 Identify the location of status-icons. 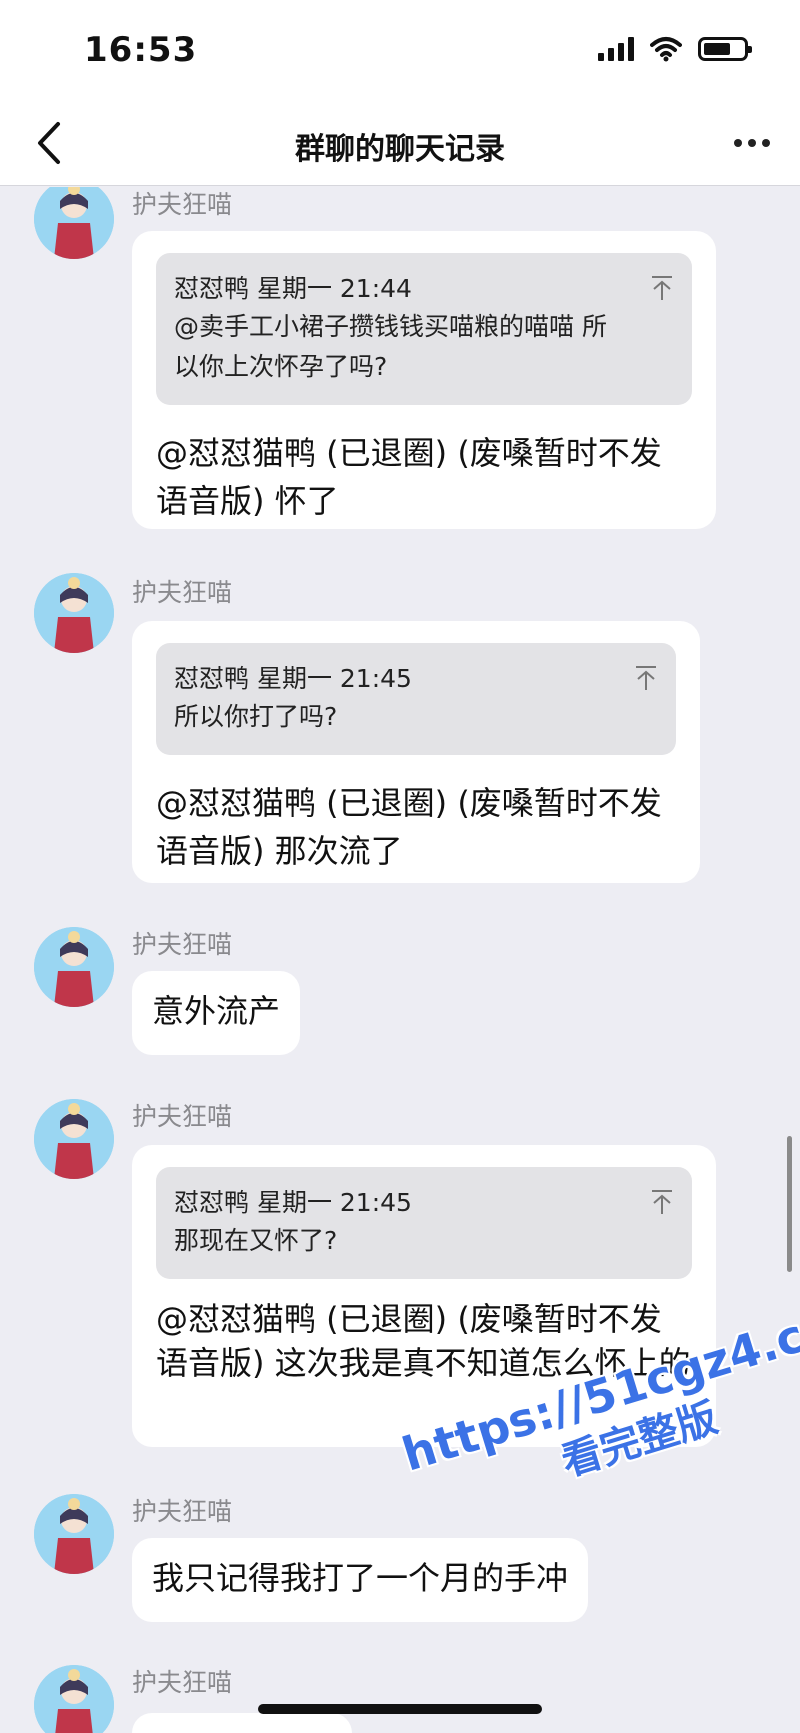
(675, 49).